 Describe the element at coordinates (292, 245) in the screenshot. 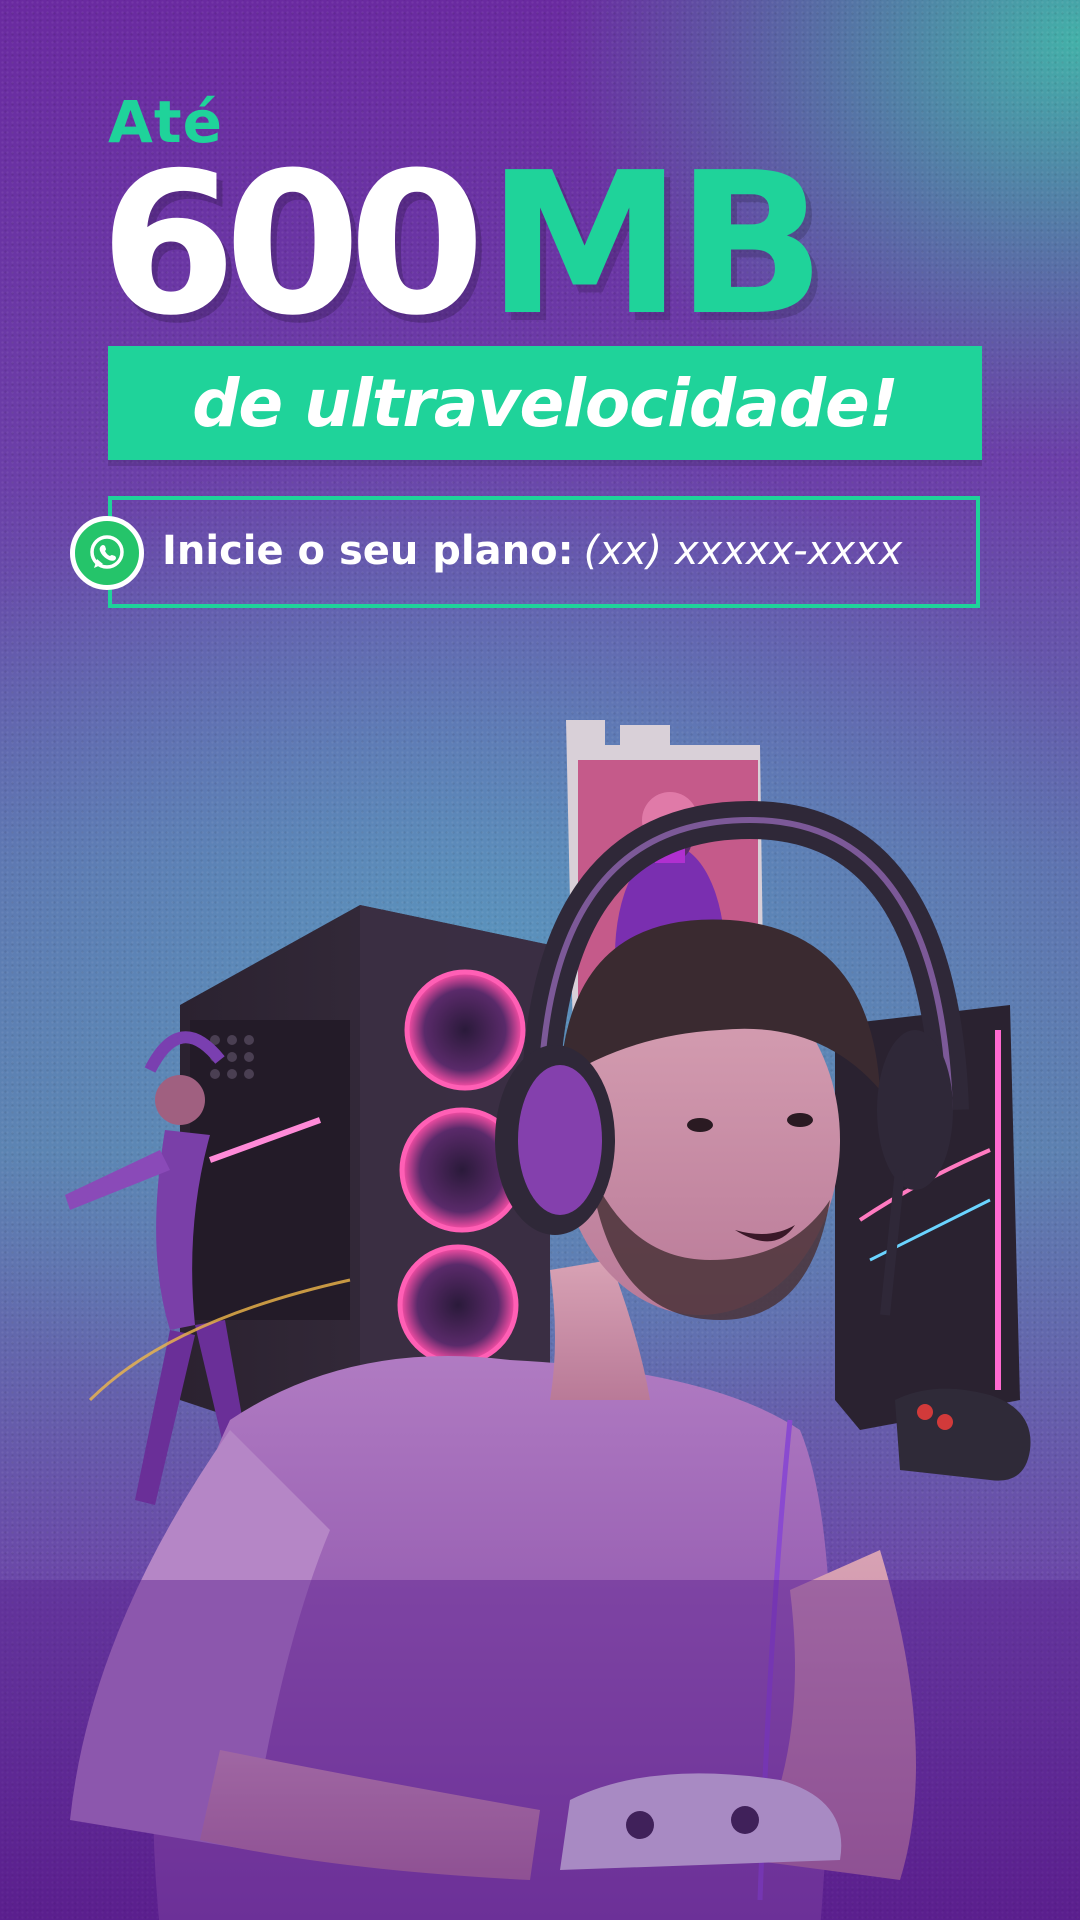

I see `speed-number: 600` at that location.